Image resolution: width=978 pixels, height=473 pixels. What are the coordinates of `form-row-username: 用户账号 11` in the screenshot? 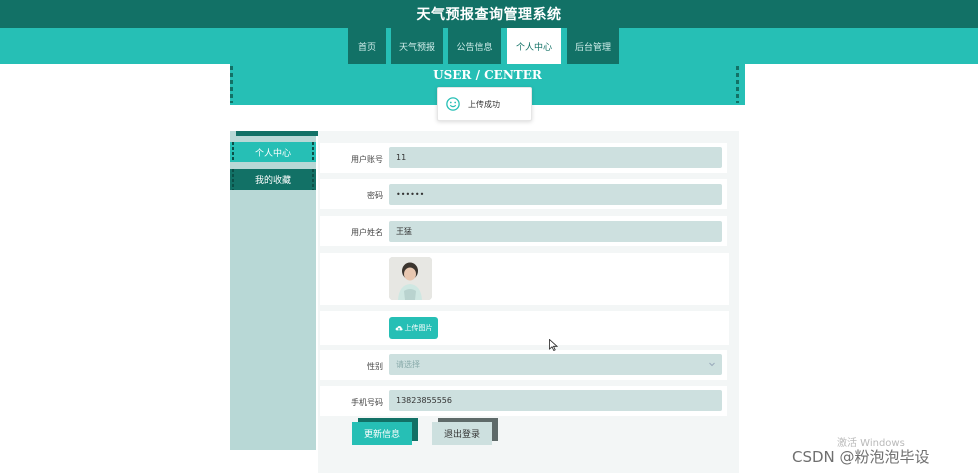 It's located at (523, 158).